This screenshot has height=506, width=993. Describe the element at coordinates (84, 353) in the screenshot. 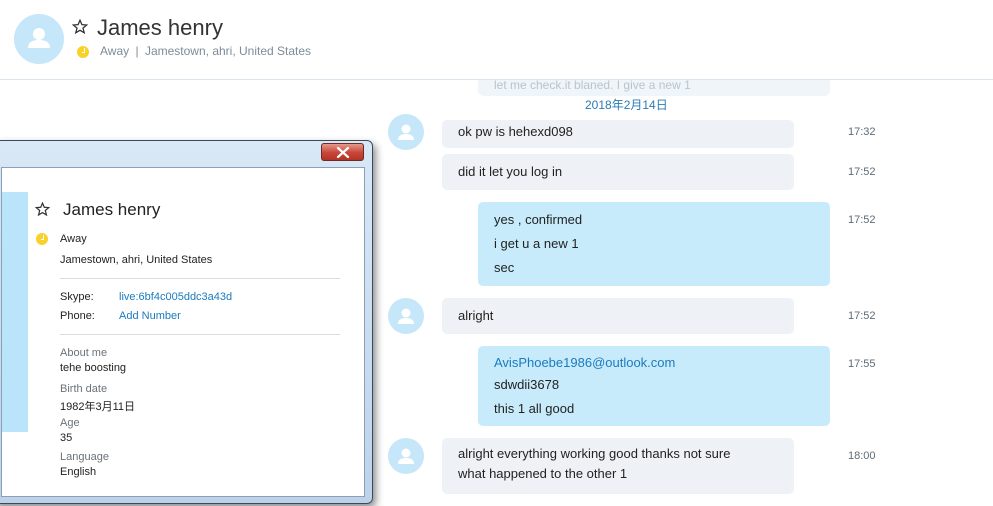

I see `about-label: About me` at that location.